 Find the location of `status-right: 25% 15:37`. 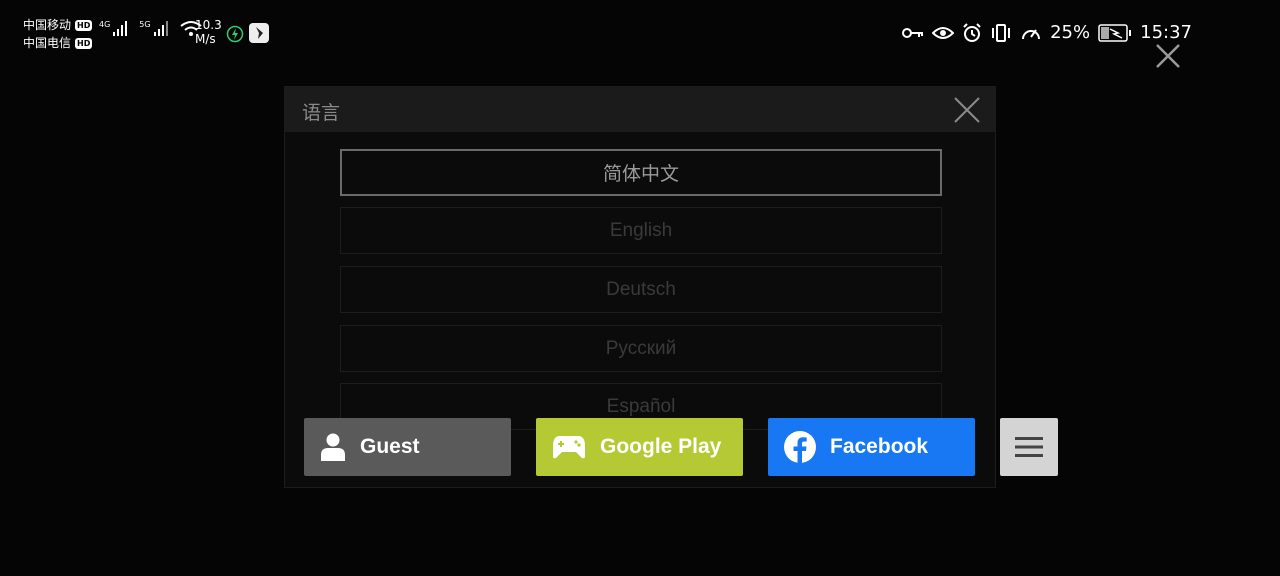

status-right: 25% 15:37 is located at coordinates (1047, 32).